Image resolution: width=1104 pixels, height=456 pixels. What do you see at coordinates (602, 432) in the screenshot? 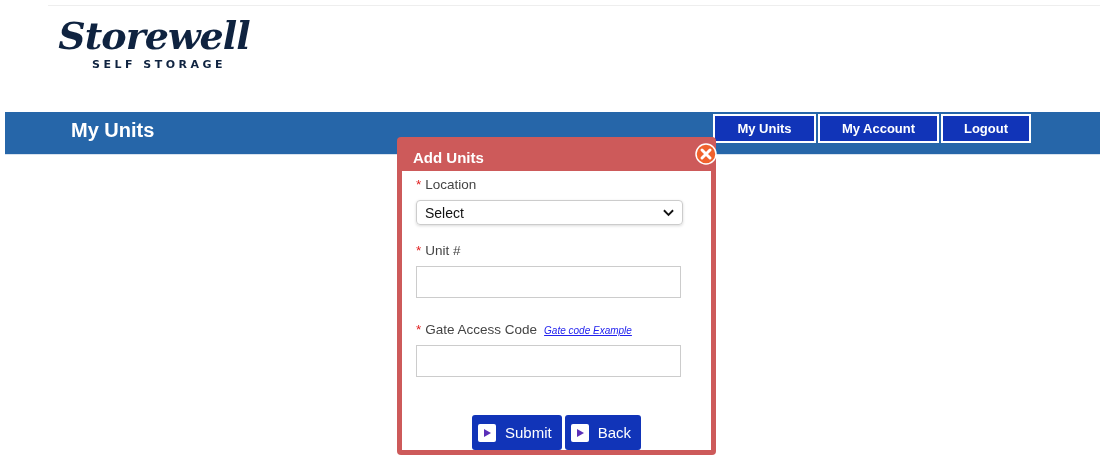
I see `dialog-button: Back` at bounding box center [602, 432].